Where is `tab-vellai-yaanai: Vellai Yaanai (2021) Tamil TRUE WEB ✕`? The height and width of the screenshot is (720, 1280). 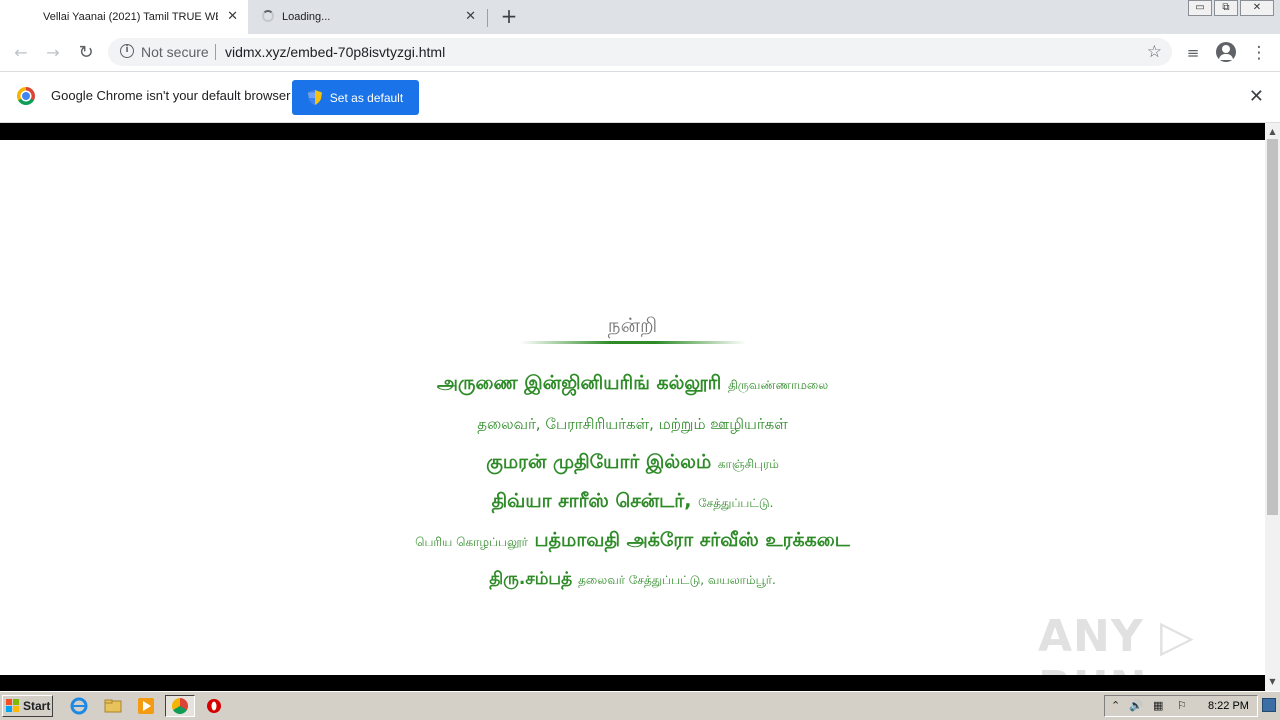 tab-vellai-yaanai: Vellai Yaanai (2021) Tamil TRUE WEB ✕ is located at coordinates (124, 17).